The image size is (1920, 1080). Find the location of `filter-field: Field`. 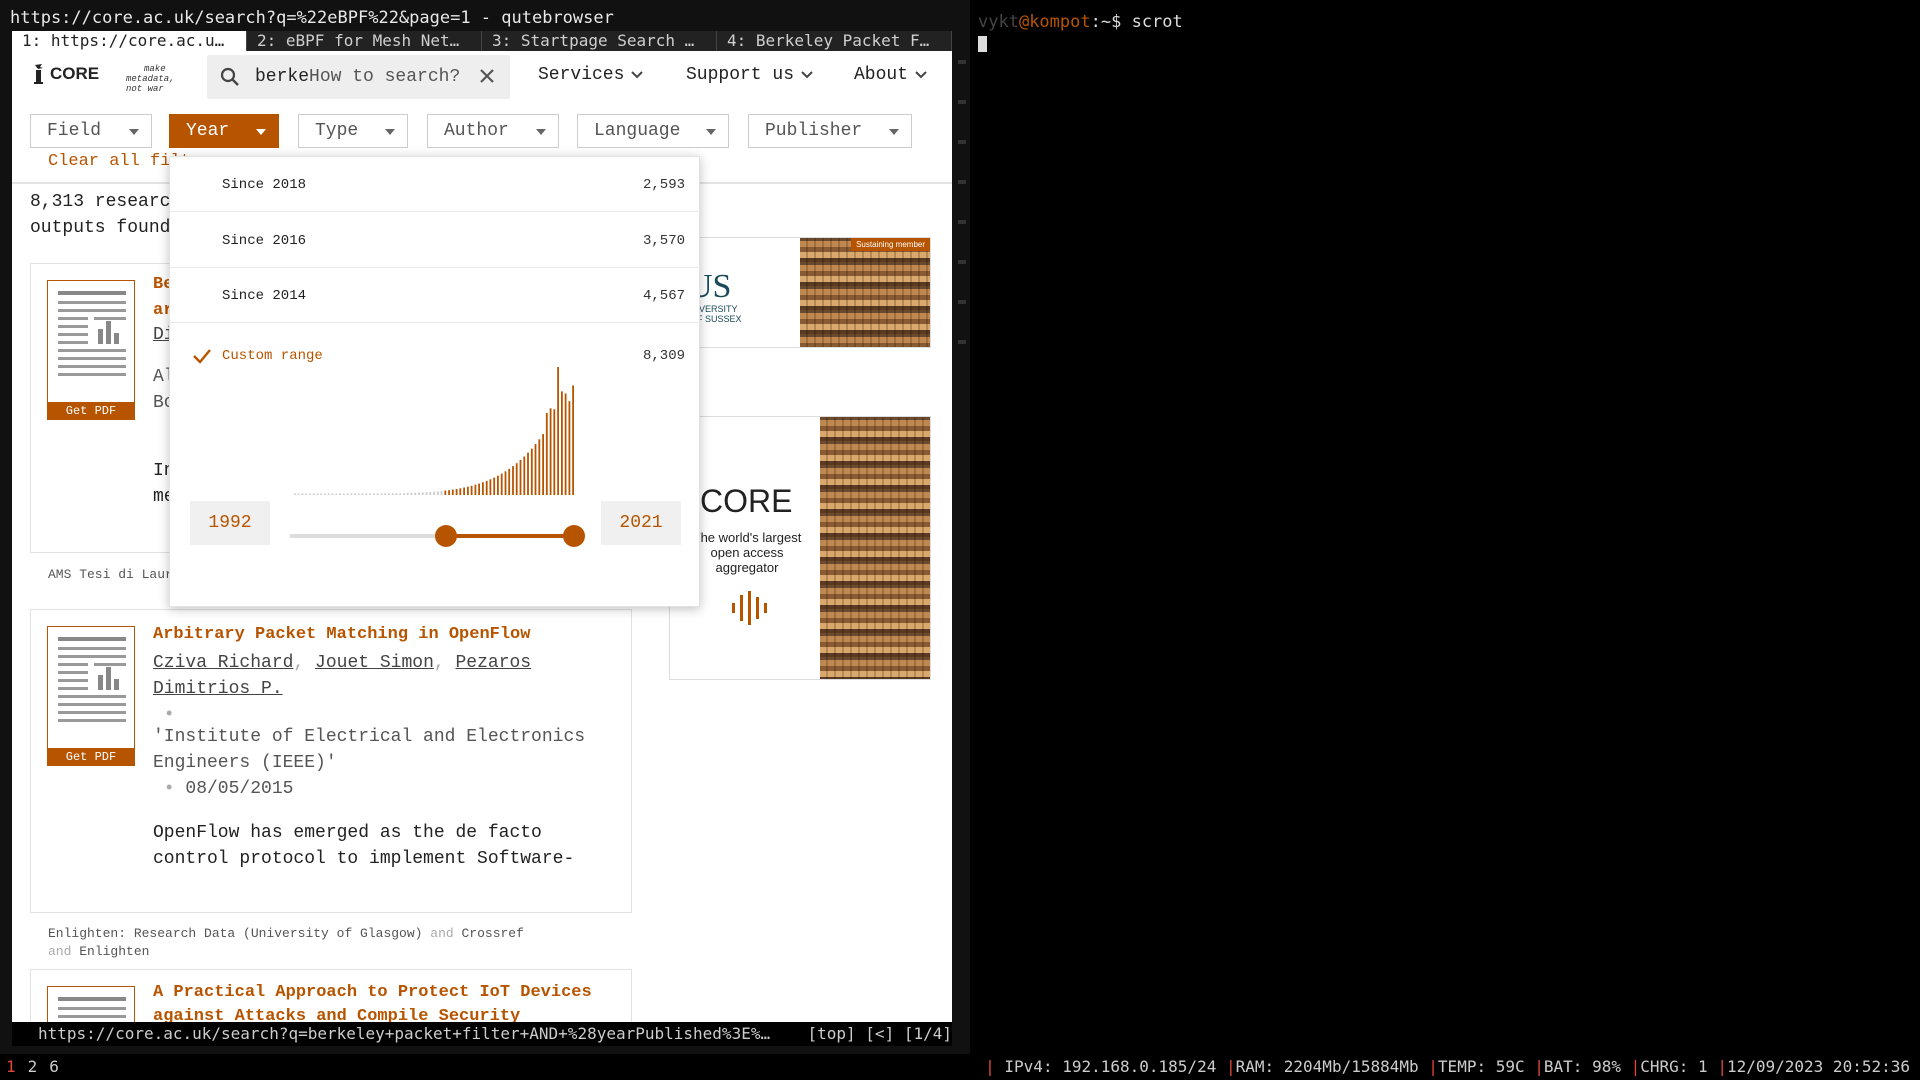

filter-field: Field is located at coordinates (91, 131).